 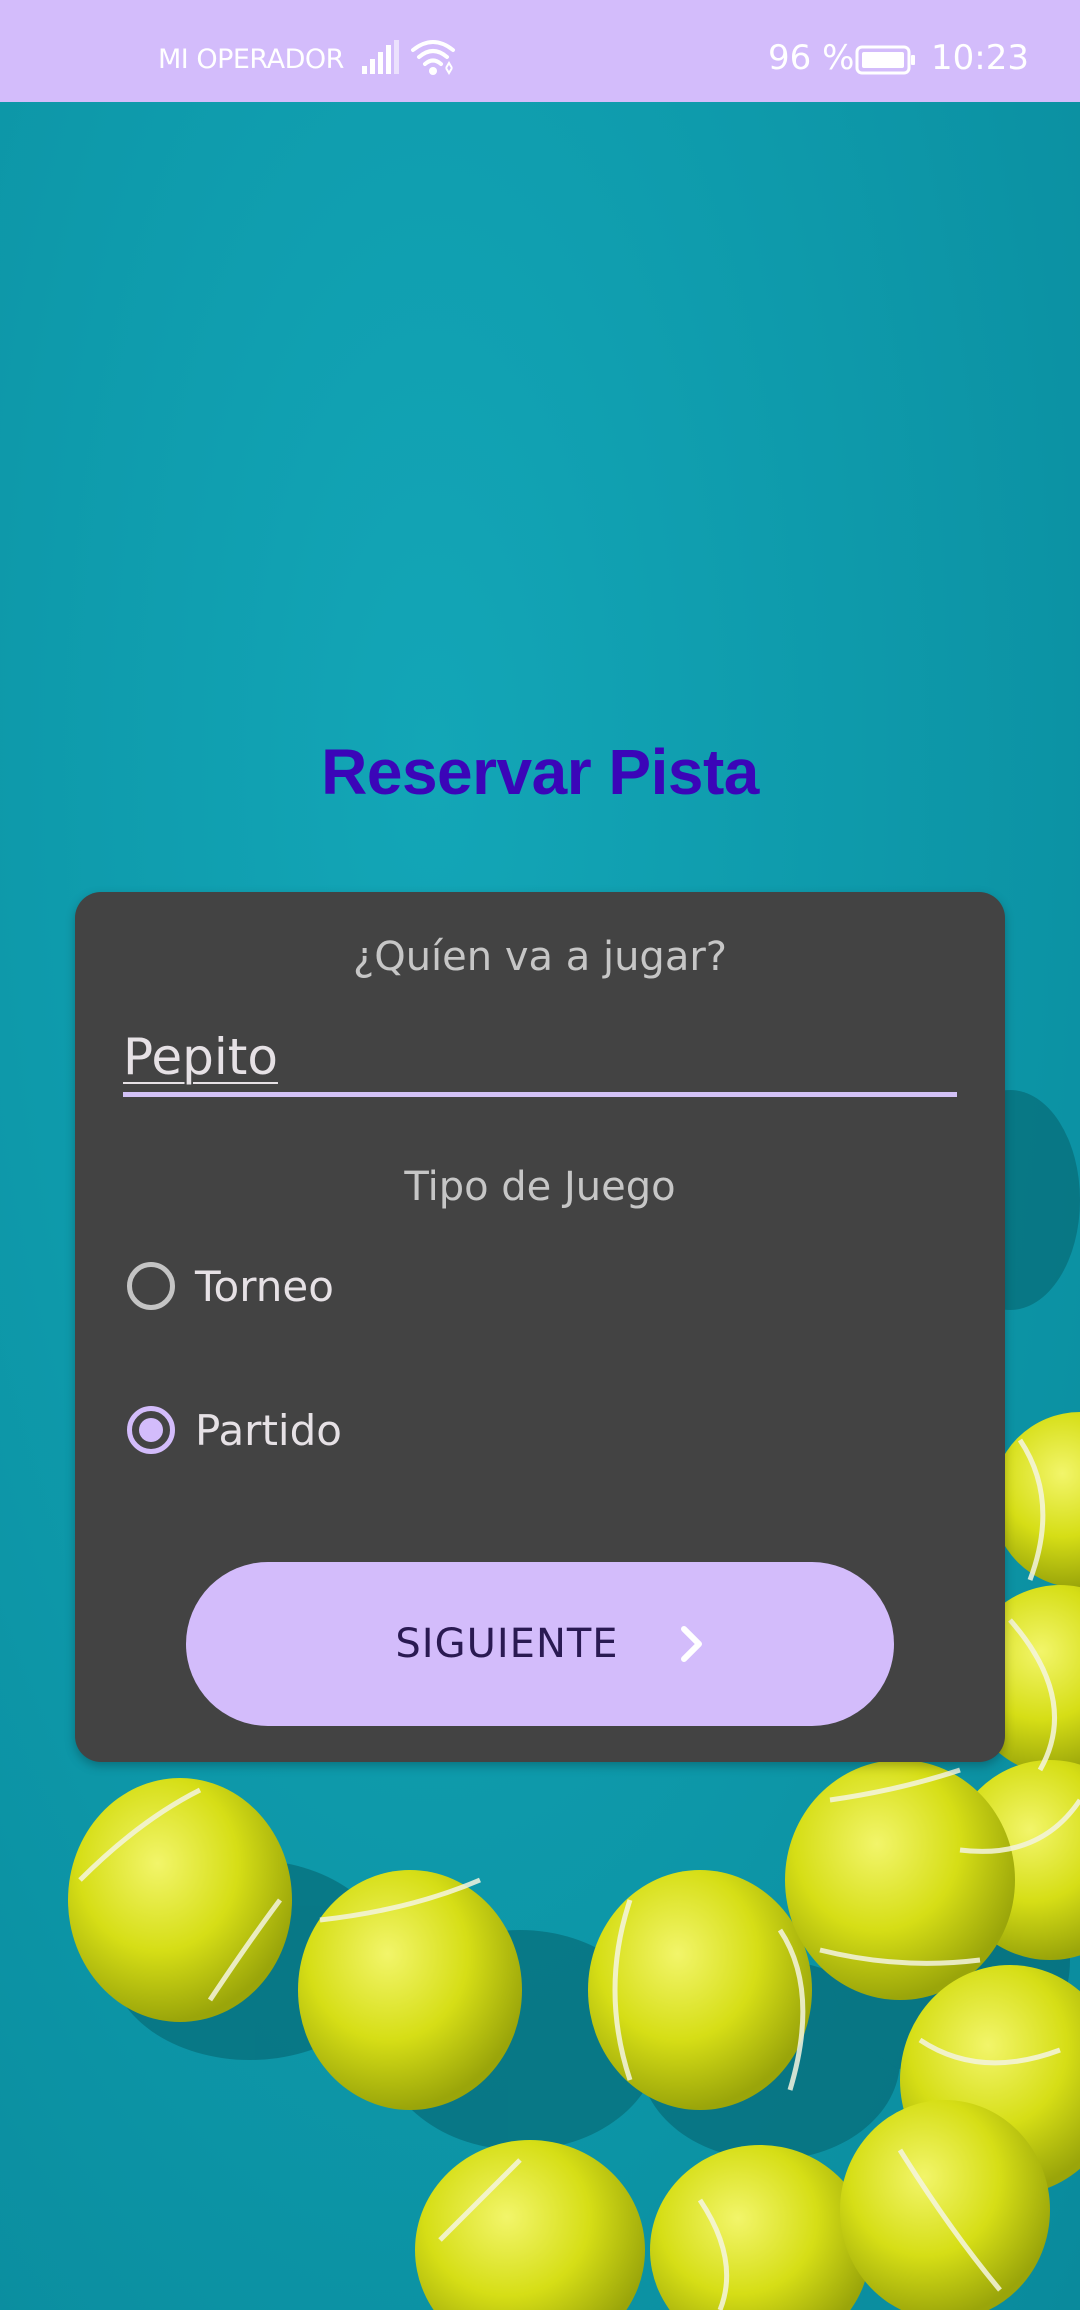 What do you see at coordinates (540, 1057) in the screenshot?
I see `player-name-input` at bounding box center [540, 1057].